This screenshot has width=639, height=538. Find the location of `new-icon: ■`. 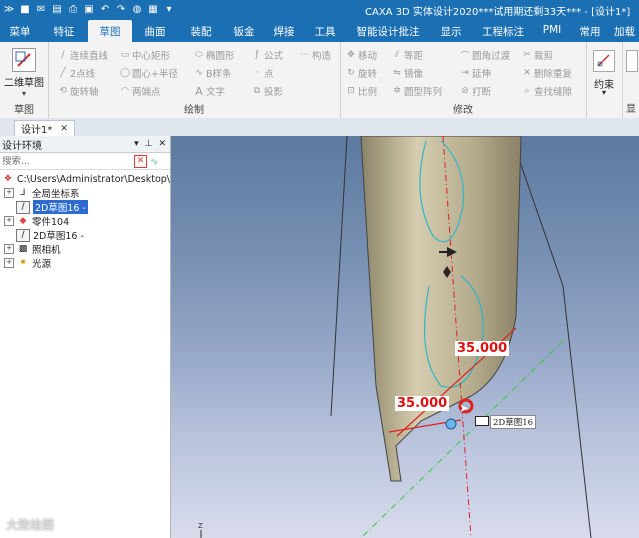

new-icon: ■ is located at coordinates (25, 9).